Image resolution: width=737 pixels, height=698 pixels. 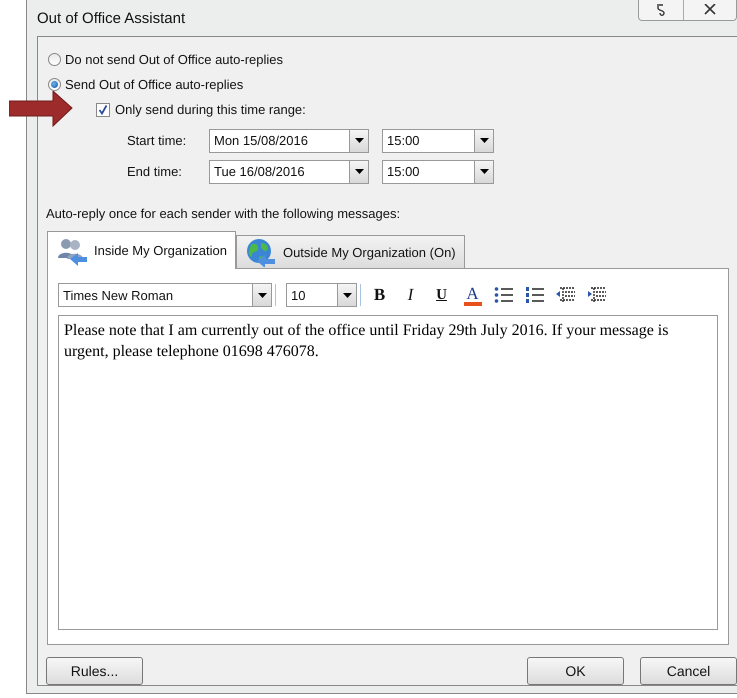 What do you see at coordinates (154, 84) in the screenshot?
I see `radio-label: Send Out of Office auto-replies` at bounding box center [154, 84].